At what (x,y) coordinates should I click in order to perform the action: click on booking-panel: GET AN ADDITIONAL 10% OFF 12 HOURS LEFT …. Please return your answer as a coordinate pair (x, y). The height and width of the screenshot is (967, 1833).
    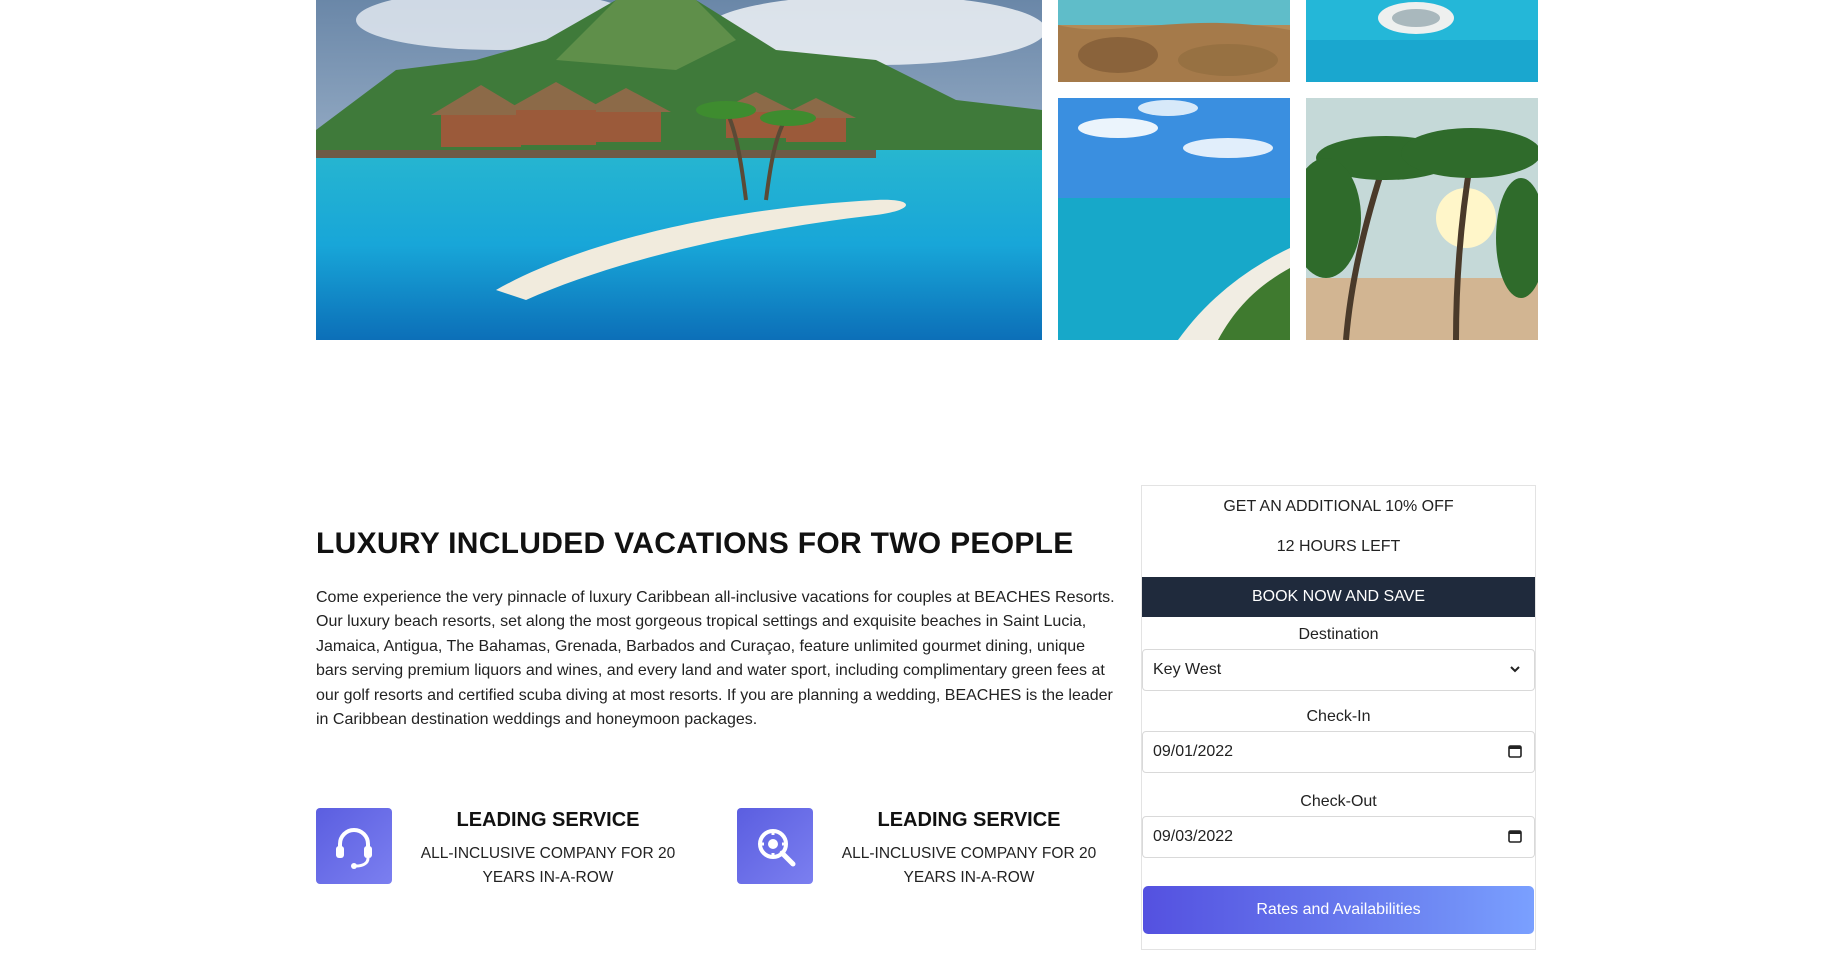
    Looking at the image, I should click on (1338, 717).